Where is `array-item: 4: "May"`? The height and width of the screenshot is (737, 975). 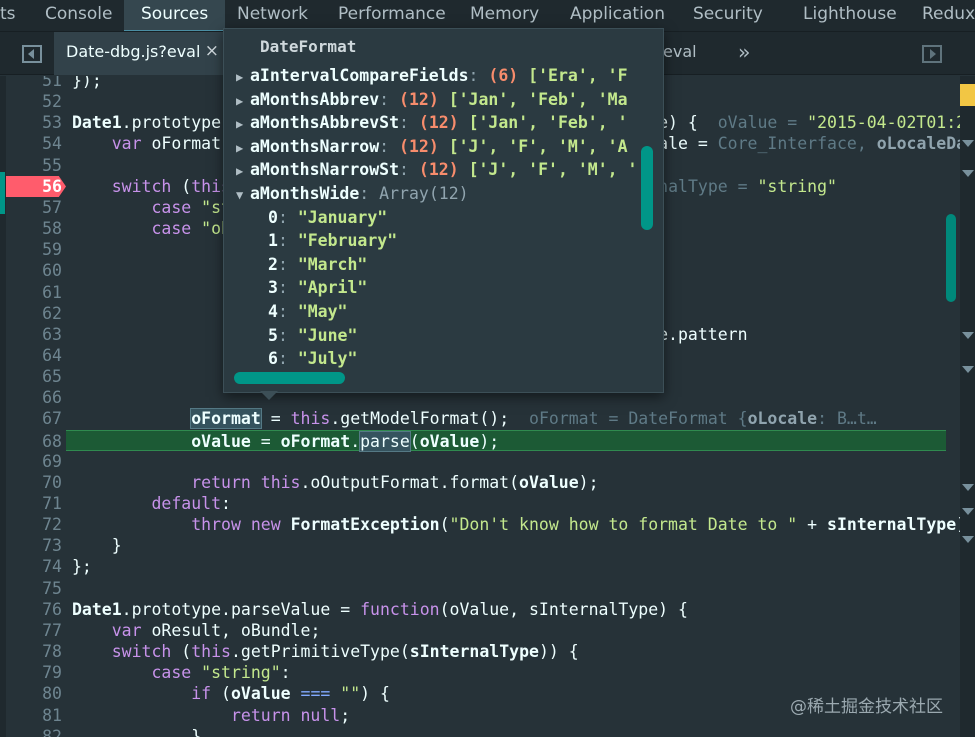 array-item: 4: "May" is located at coordinates (465, 311).